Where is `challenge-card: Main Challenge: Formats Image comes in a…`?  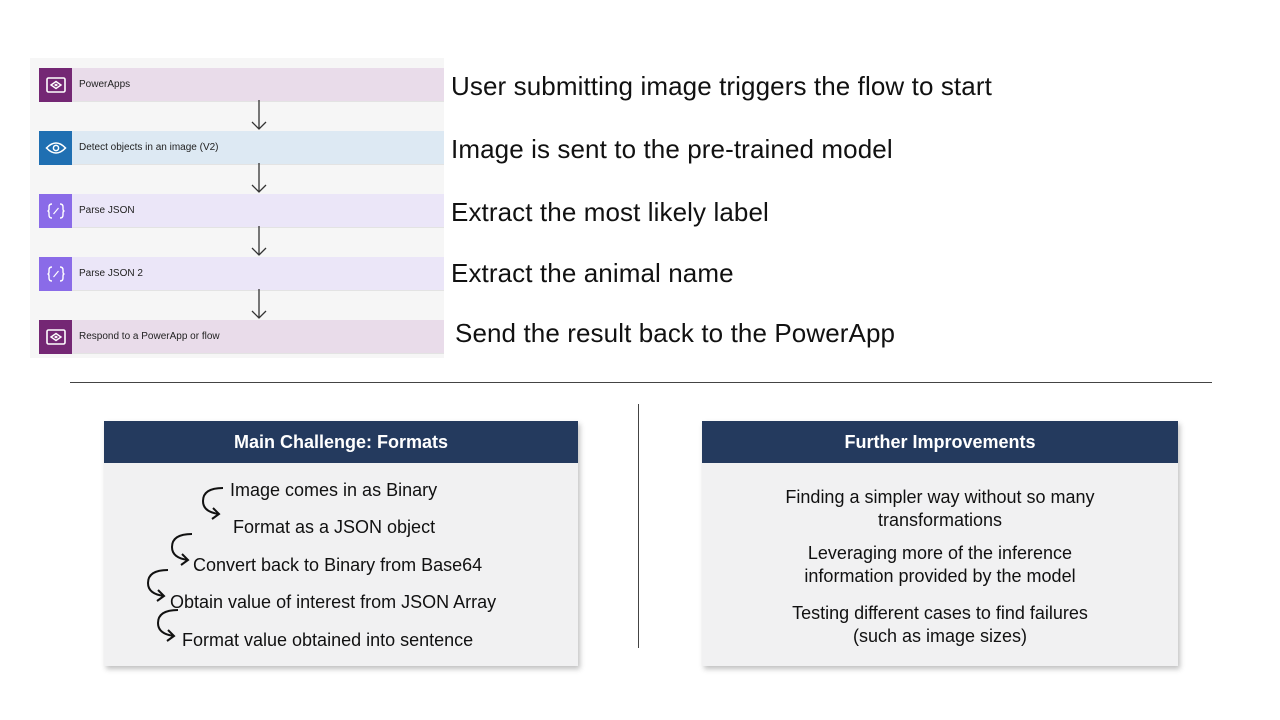
challenge-card: Main Challenge: Formats Image comes in a… is located at coordinates (341, 543).